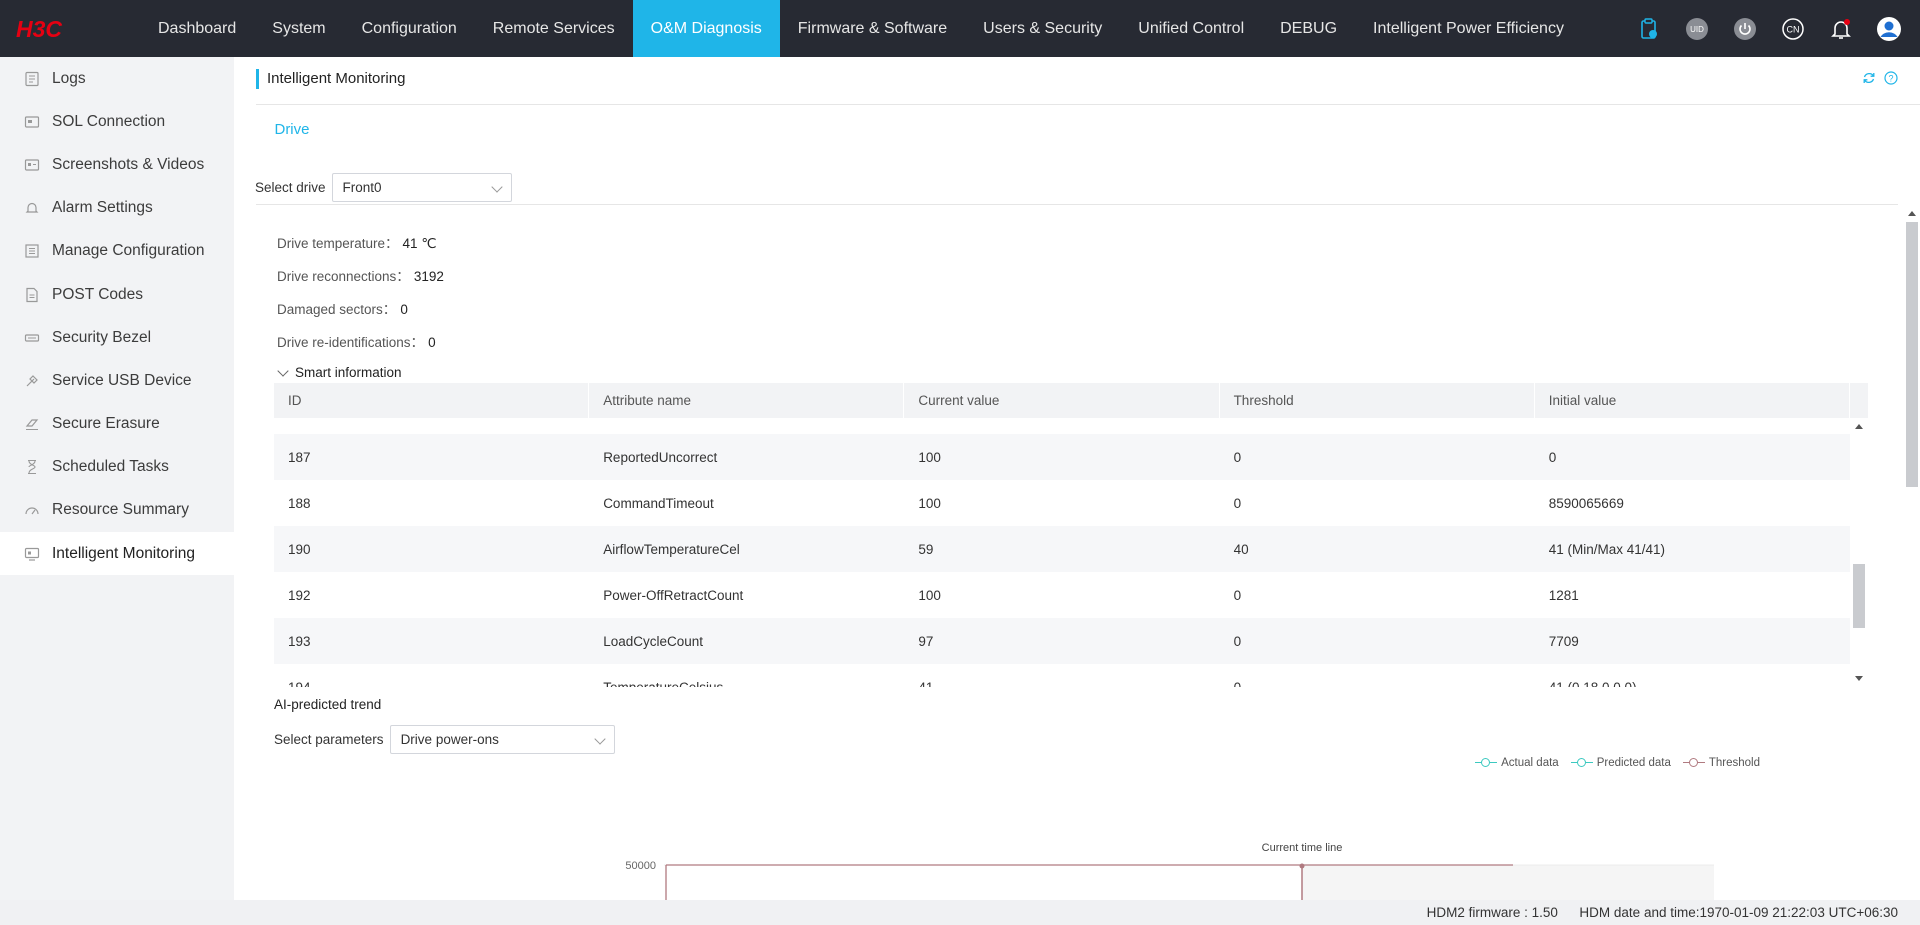 Image resolution: width=1920 pixels, height=925 pixels. I want to click on drive-reconnections: Drive reconnections： 3192, so click(360, 275).